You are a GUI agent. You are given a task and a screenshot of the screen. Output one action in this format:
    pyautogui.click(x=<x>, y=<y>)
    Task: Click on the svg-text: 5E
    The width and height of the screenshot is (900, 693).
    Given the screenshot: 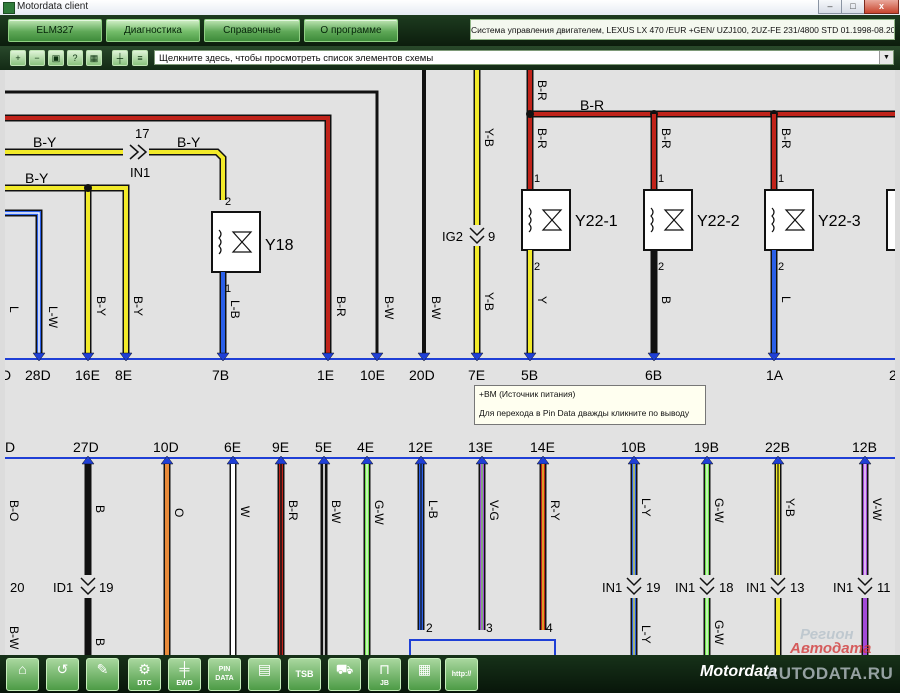 What is the action you would take?
    pyautogui.click(x=323, y=447)
    